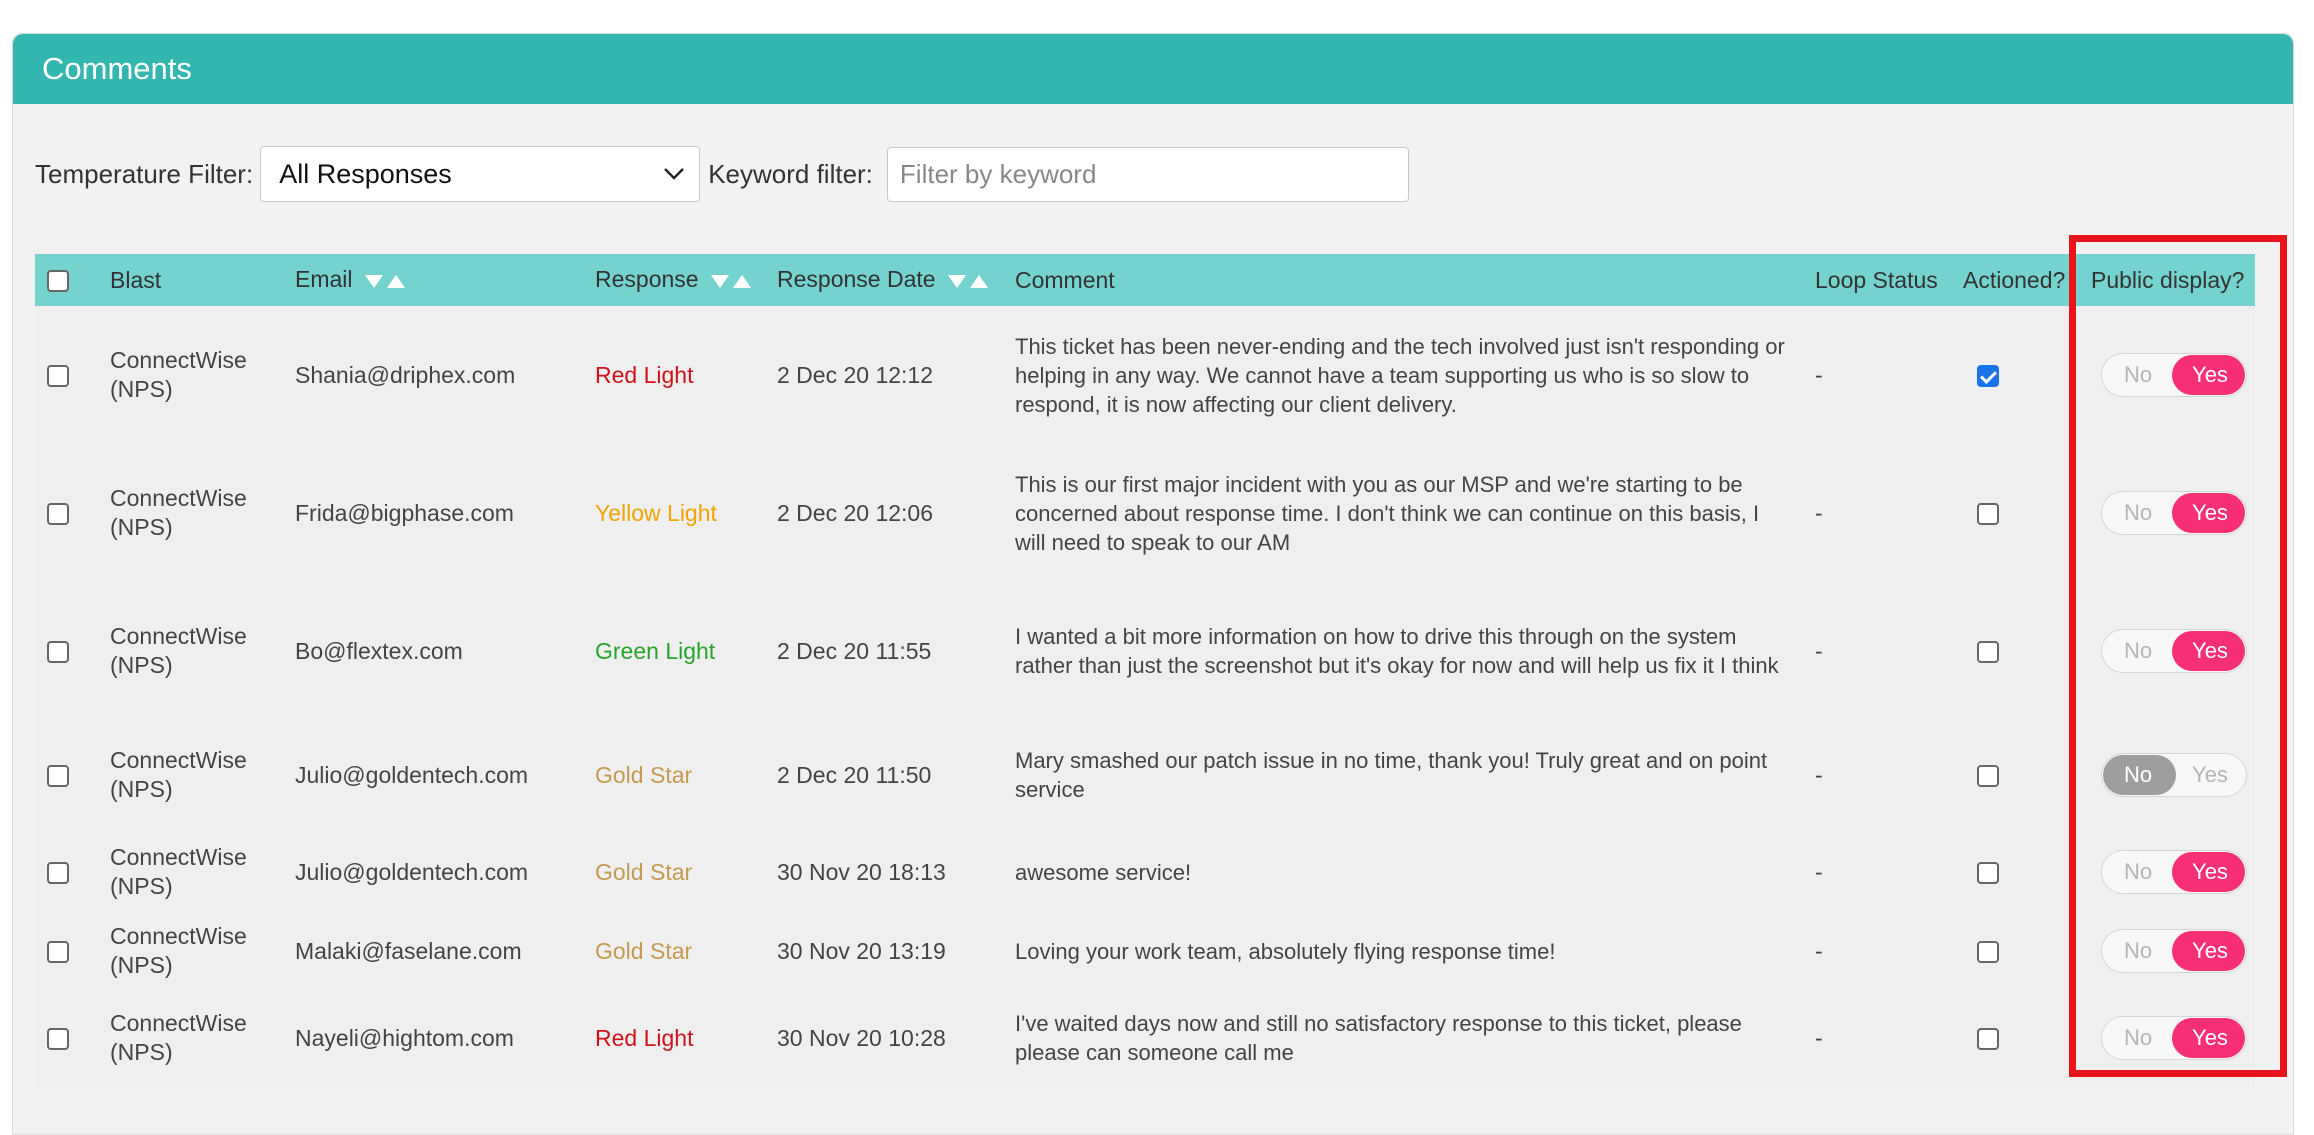 This screenshot has height=1135, width=2314. What do you see at coordinates (790, 173) in the screenshot?
I see `keyword-filter-label: Keyword filter:` at bounding box center [790, 173].